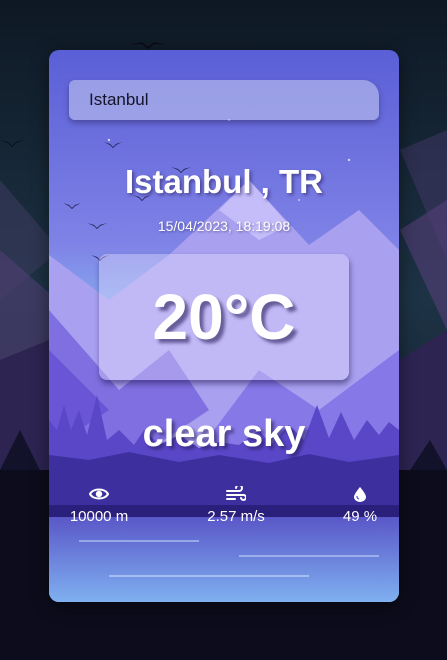 The image size is (447, 660). What do you see at coordinates (224, 181) in the screenshot?
I see `location-title: Istanbul , TR` at bounding box center [224, 181].